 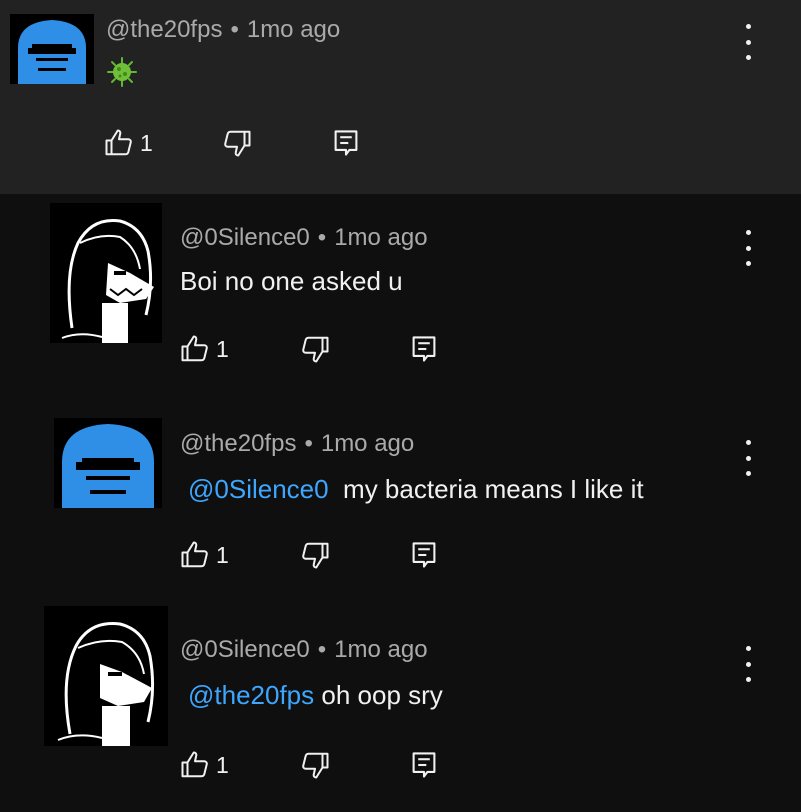 I want to click on comment-text: @the20fps oh oop sry, so click(x=315, y=695).